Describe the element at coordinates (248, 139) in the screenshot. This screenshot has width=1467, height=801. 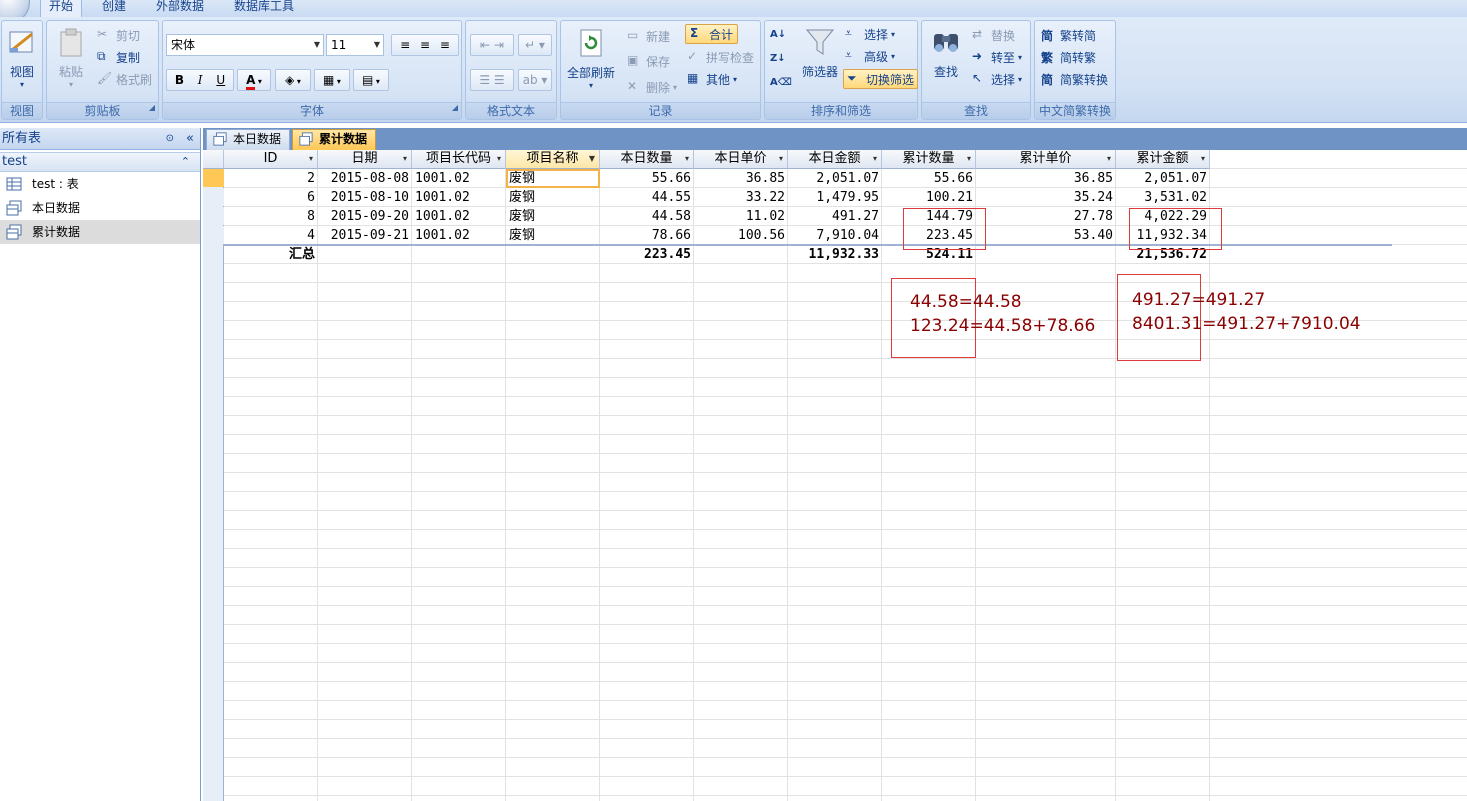
I see `doc-tab-daily-data: 本日数据` at that location.